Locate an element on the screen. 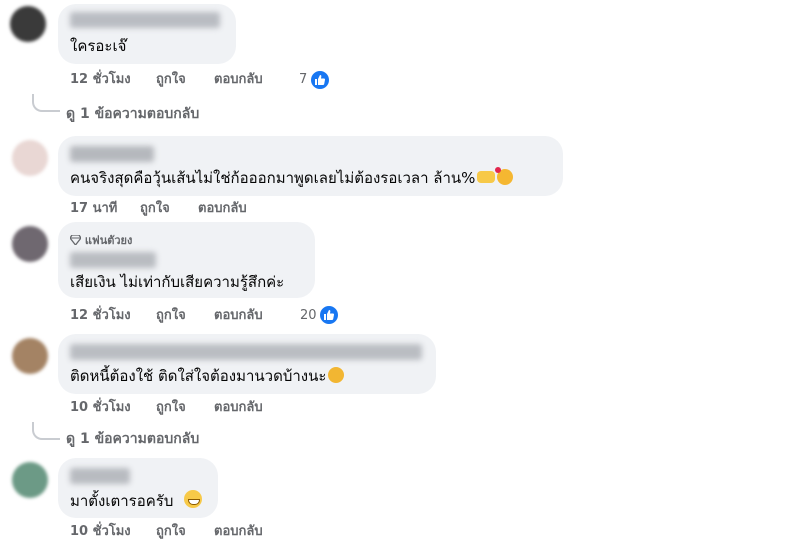 This screenshot has height=544, width=800. smiling-hearts-emoji is located at coordinates (504, 176).